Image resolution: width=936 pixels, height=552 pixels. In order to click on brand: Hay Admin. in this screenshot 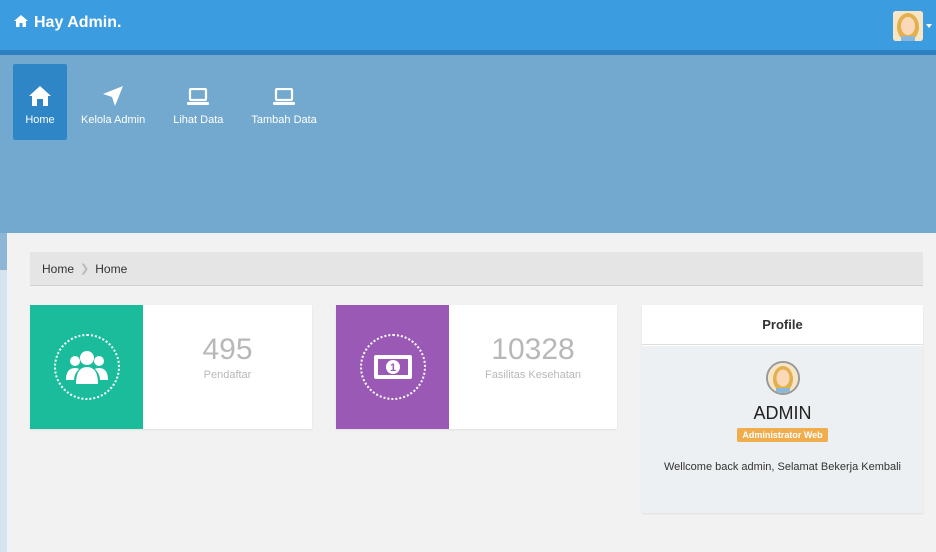, I will do `click(67, 23)`.